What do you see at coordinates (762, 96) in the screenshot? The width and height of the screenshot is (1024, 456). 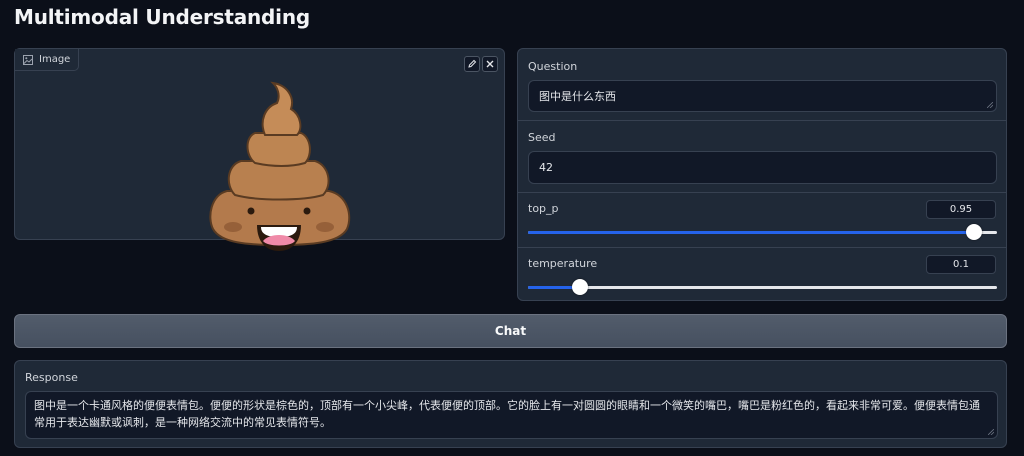 I see `question-input: 图中是什么东西` at bounding box center [762, 96].